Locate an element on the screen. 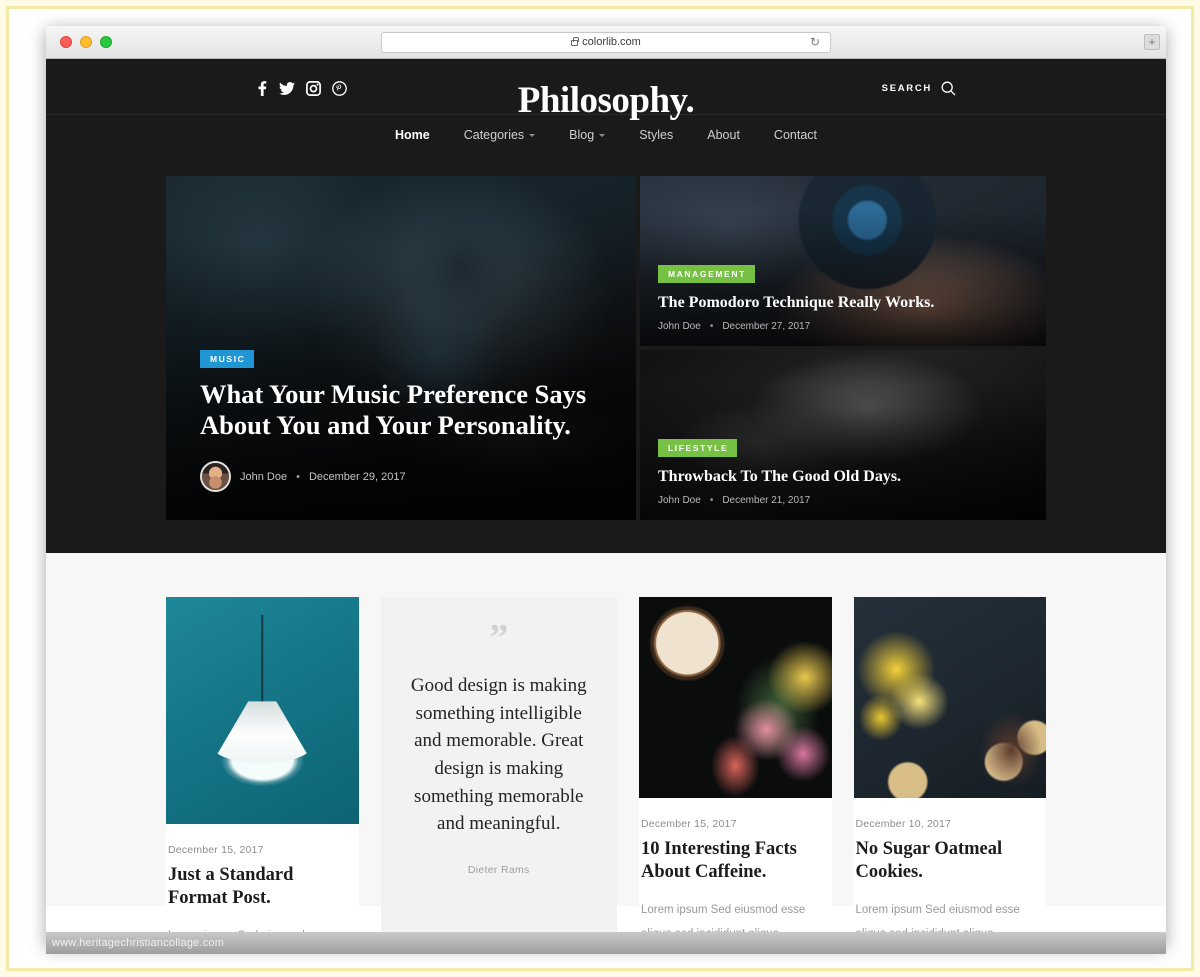 This screenshot has height=977, width=1200. url-text: colorlib.com is located at coordinates (611, 42).